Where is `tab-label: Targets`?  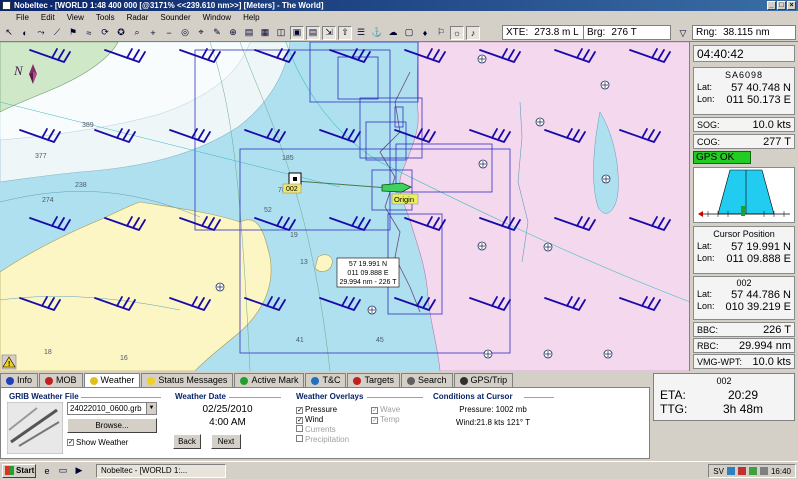 tab-label: Targets is located at coordinates (379, 380).